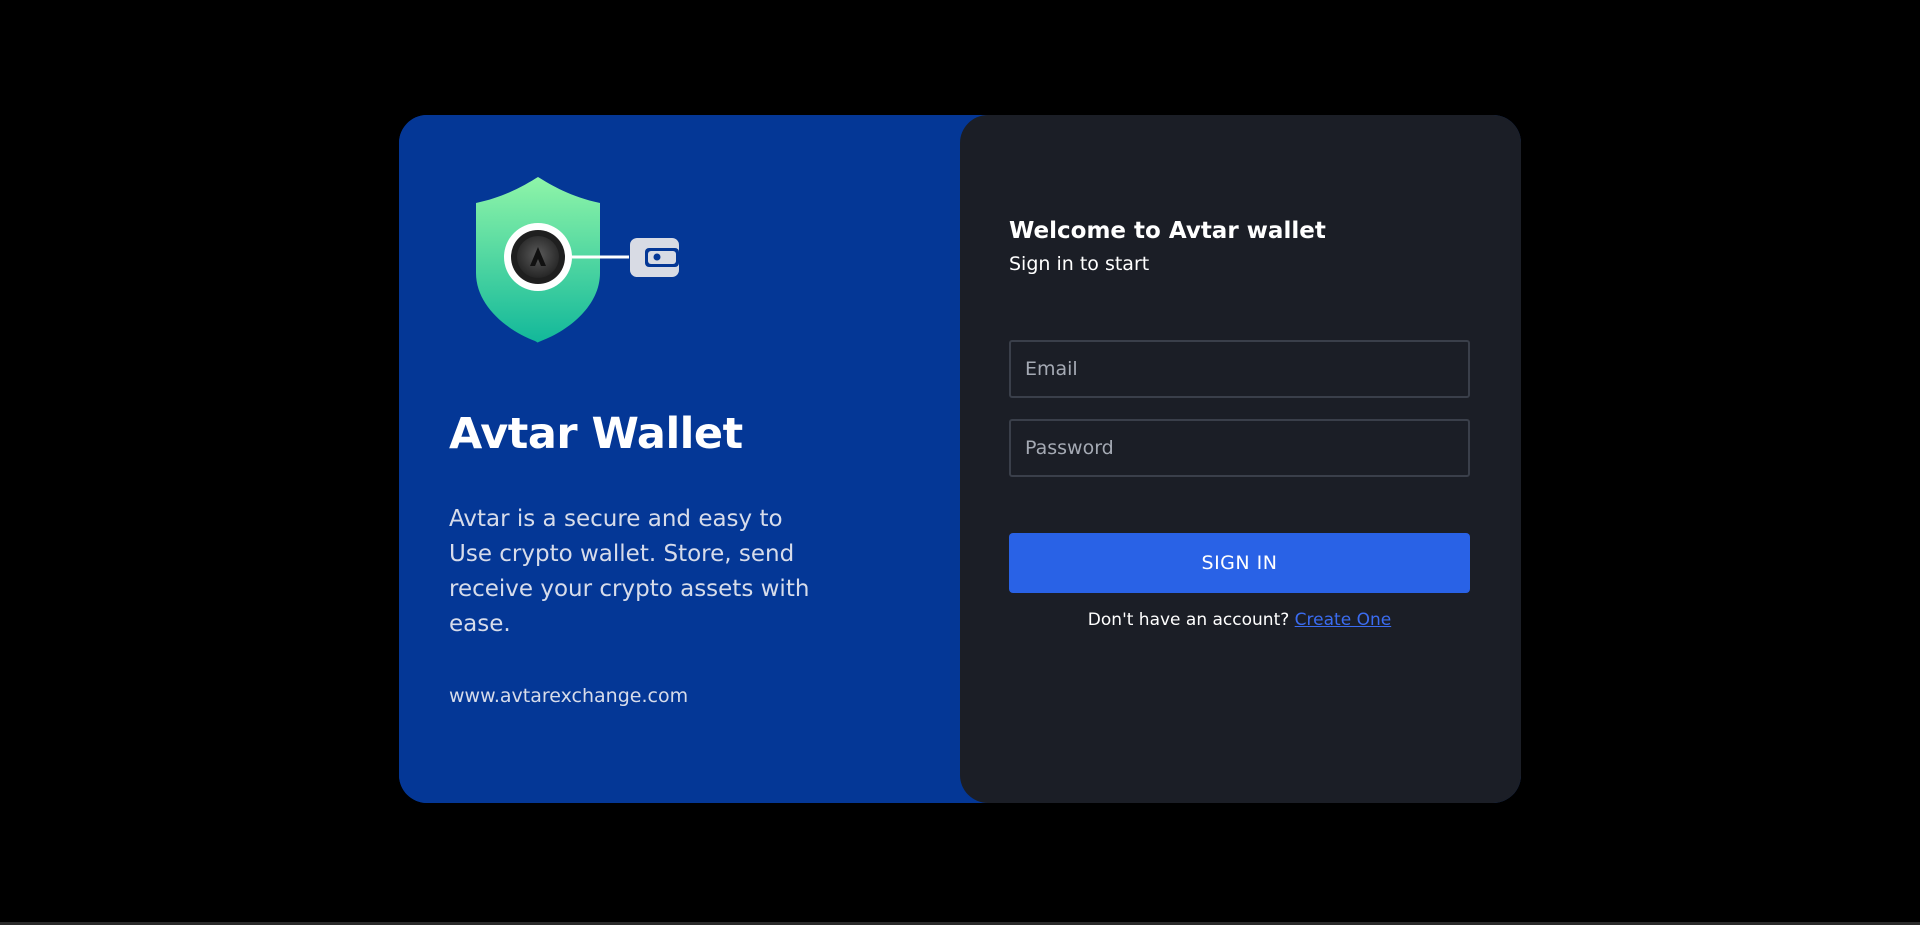 This screenshot has height=925, width=1920. I want to click on brand-website: www.avtarexchange.com, so click(569, 696).